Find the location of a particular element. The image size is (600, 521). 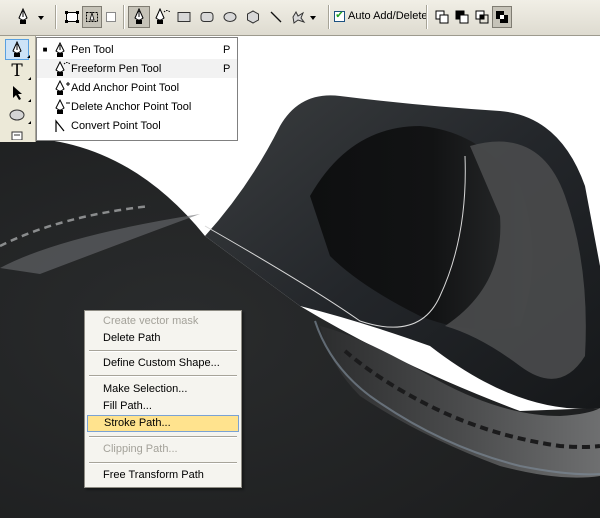

auto-add-delete-label: Auto Add/Delete is located at coordinates (388, 16).